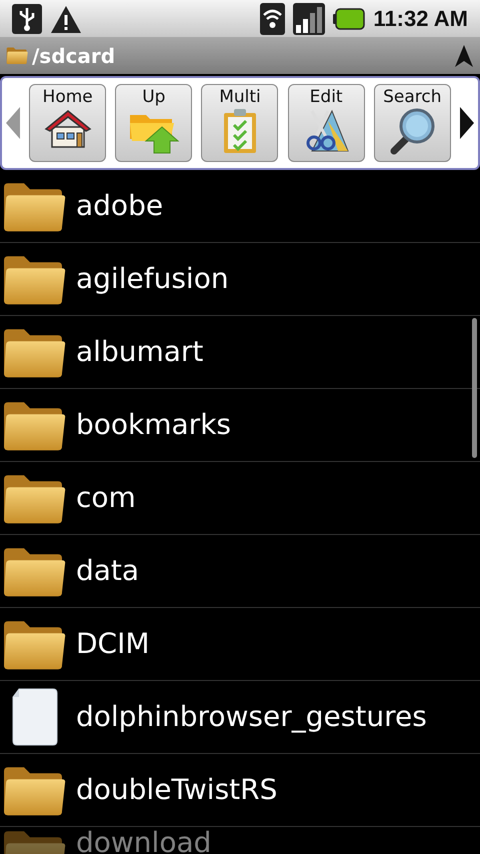 This screenshot has width=480, height=854. Describe the element at coordinates (240, 425) in the screenshot. I see `file-row: bookmarks` at that location.